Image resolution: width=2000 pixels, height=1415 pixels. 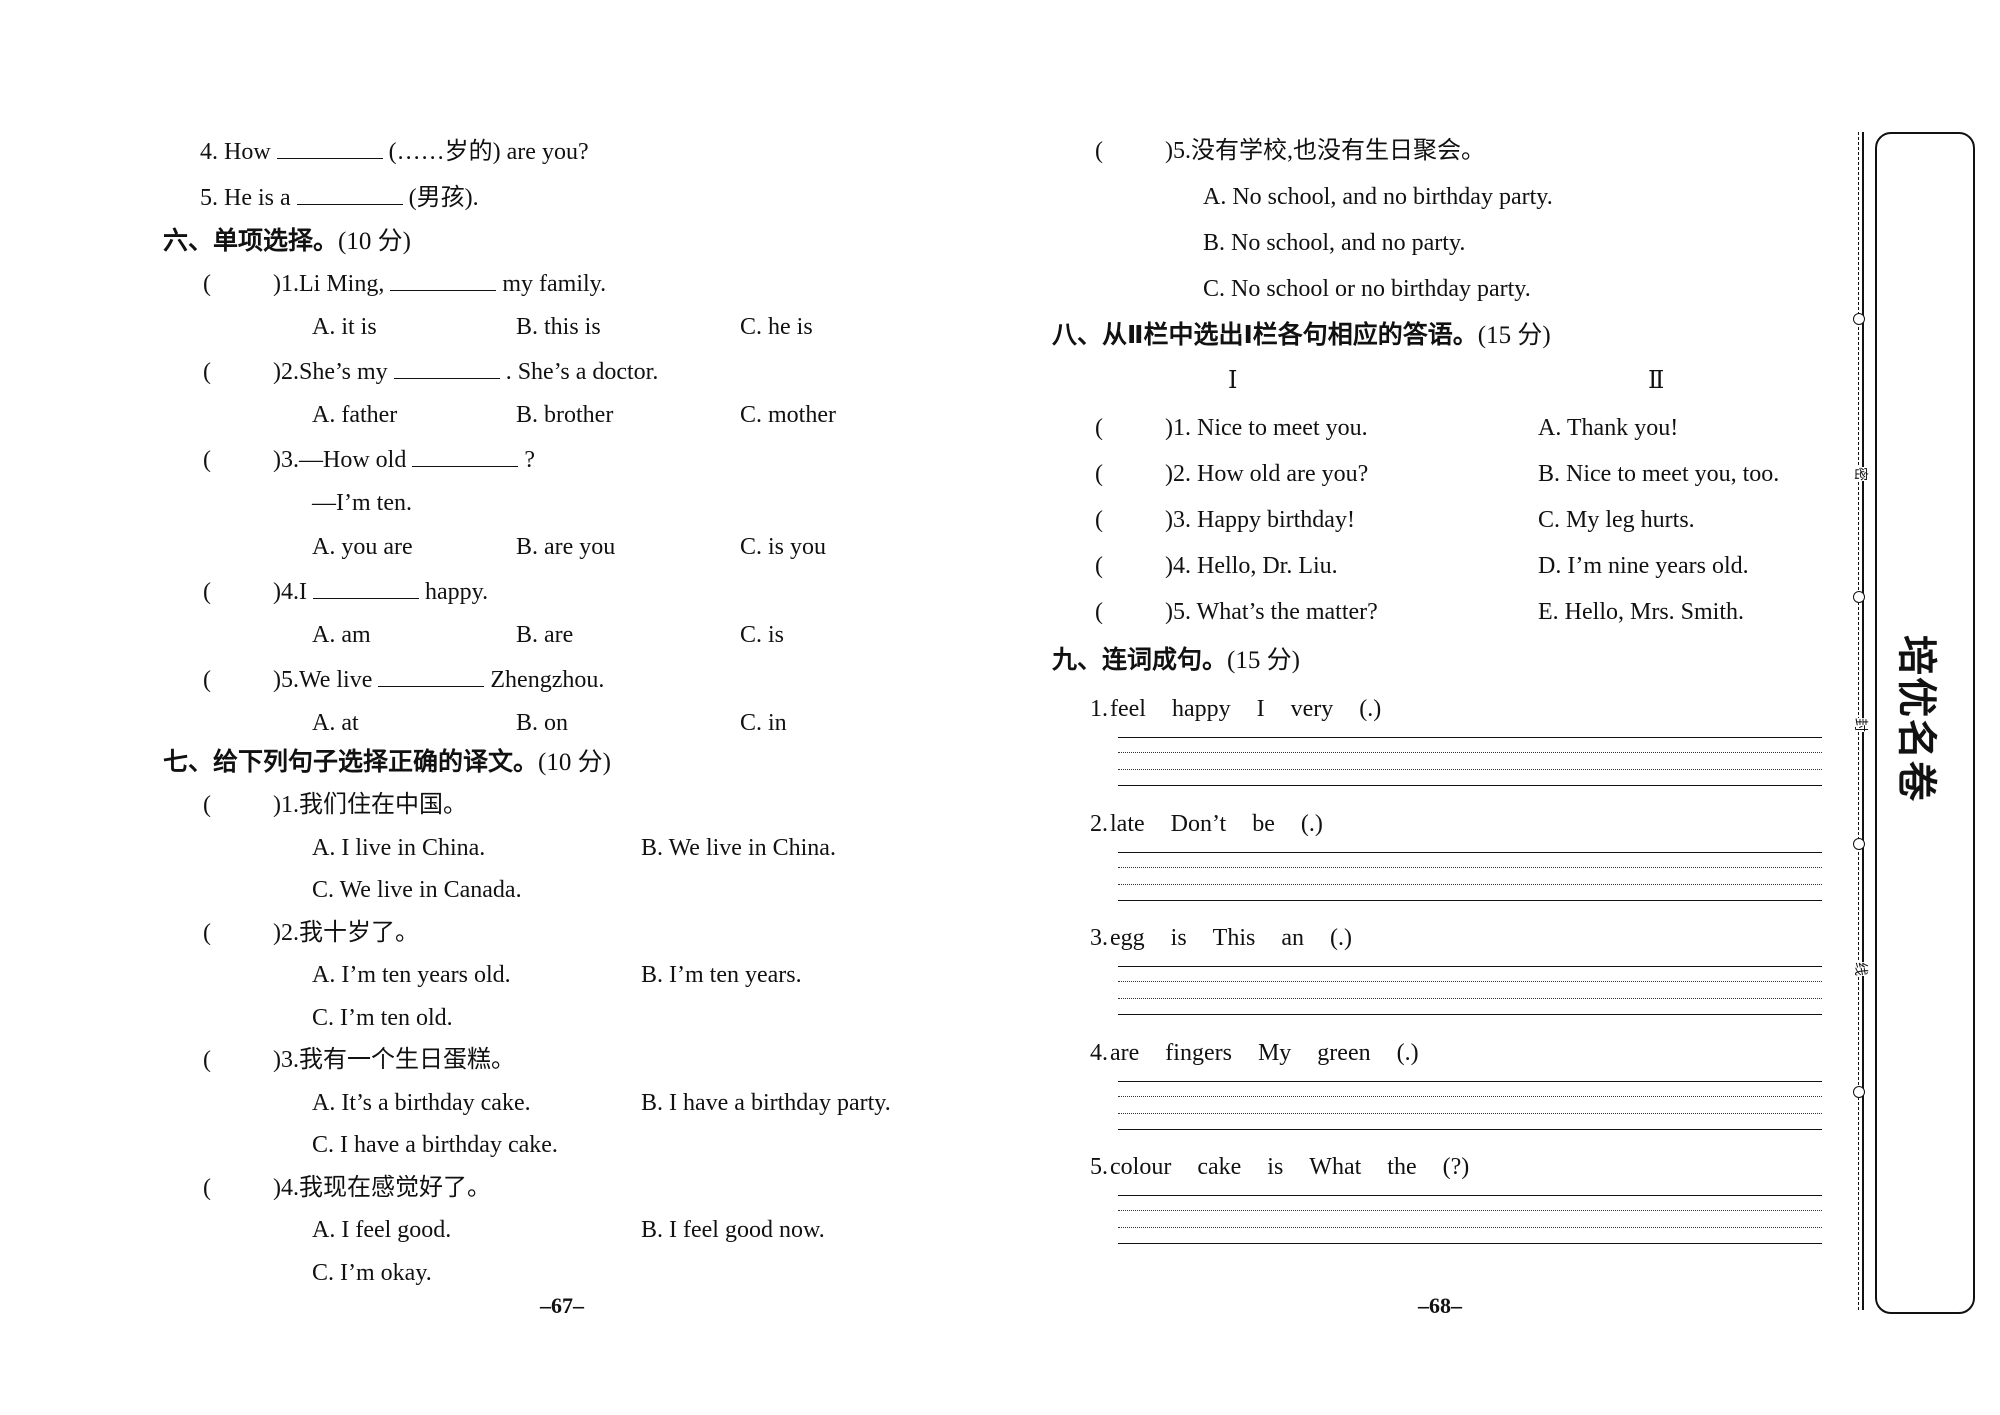 What do you see at coordinates (542, 723) in the screenshot?
I see `option-b: B. on` at bounding box center [542, 723].